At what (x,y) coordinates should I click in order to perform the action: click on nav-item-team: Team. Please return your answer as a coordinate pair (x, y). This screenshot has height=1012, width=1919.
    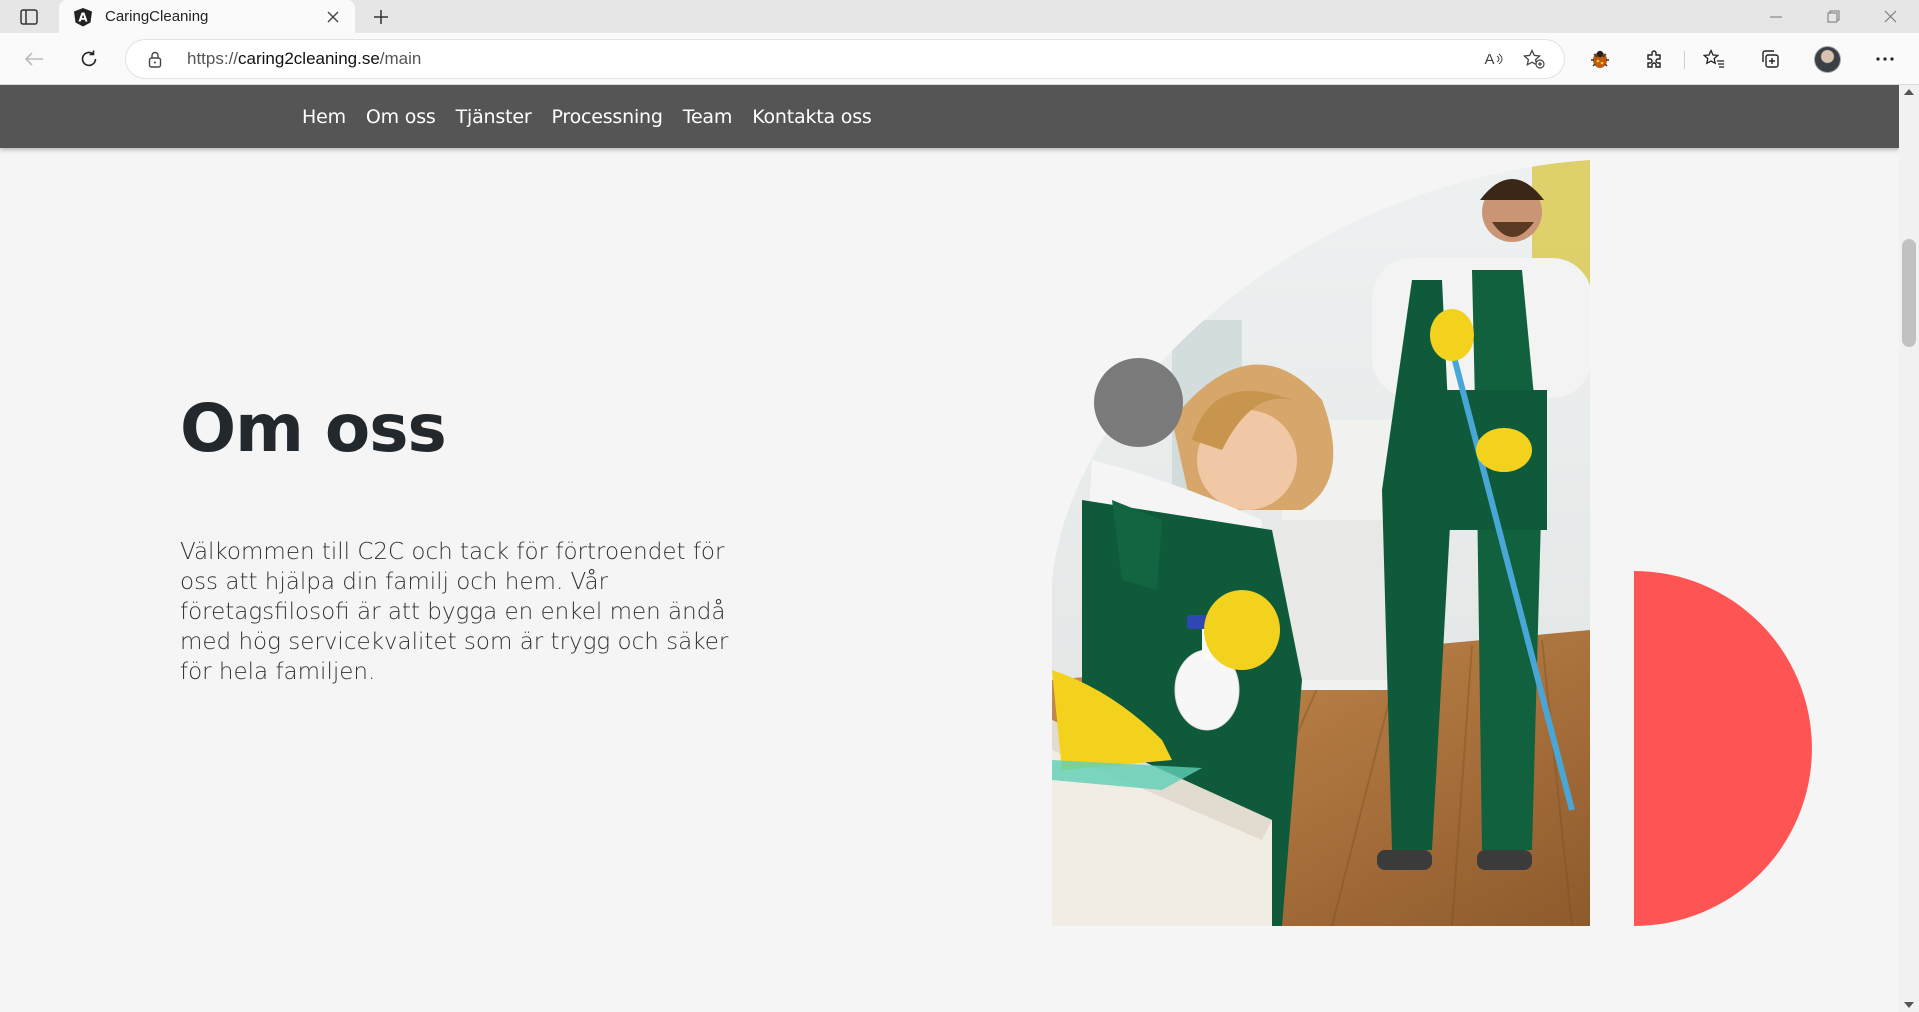
    Looking at the image, I should click on (708, 117).